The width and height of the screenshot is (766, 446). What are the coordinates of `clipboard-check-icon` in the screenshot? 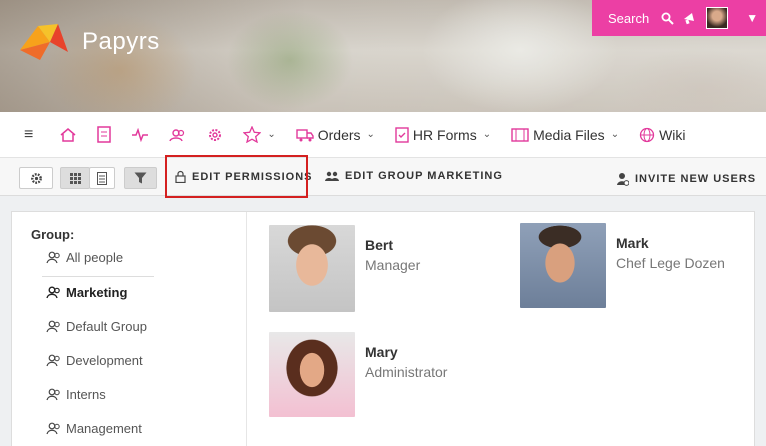 It's located at (402, 135).